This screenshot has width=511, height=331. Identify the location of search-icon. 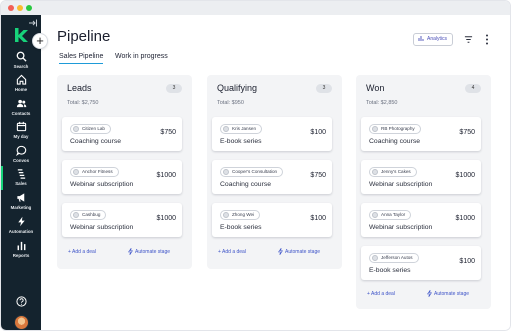
(21, 56).